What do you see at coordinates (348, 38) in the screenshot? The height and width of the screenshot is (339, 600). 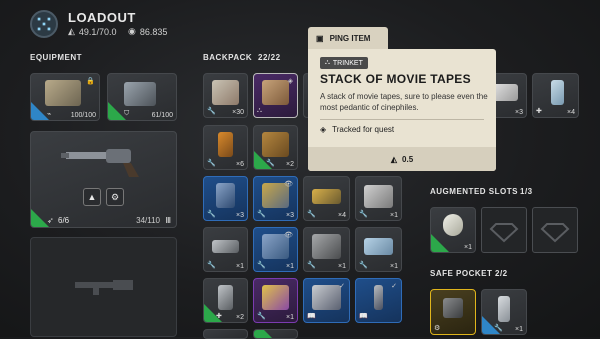 I see `ping-item-button: ▣ PING ITEM` at bounding box center [348, 38].